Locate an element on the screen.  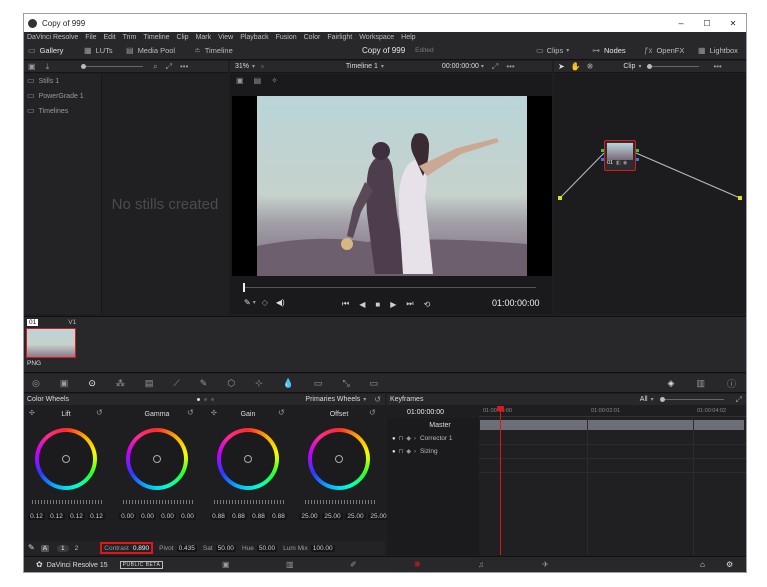
home-icon: ⌂ is located at coordinates (702, 565).